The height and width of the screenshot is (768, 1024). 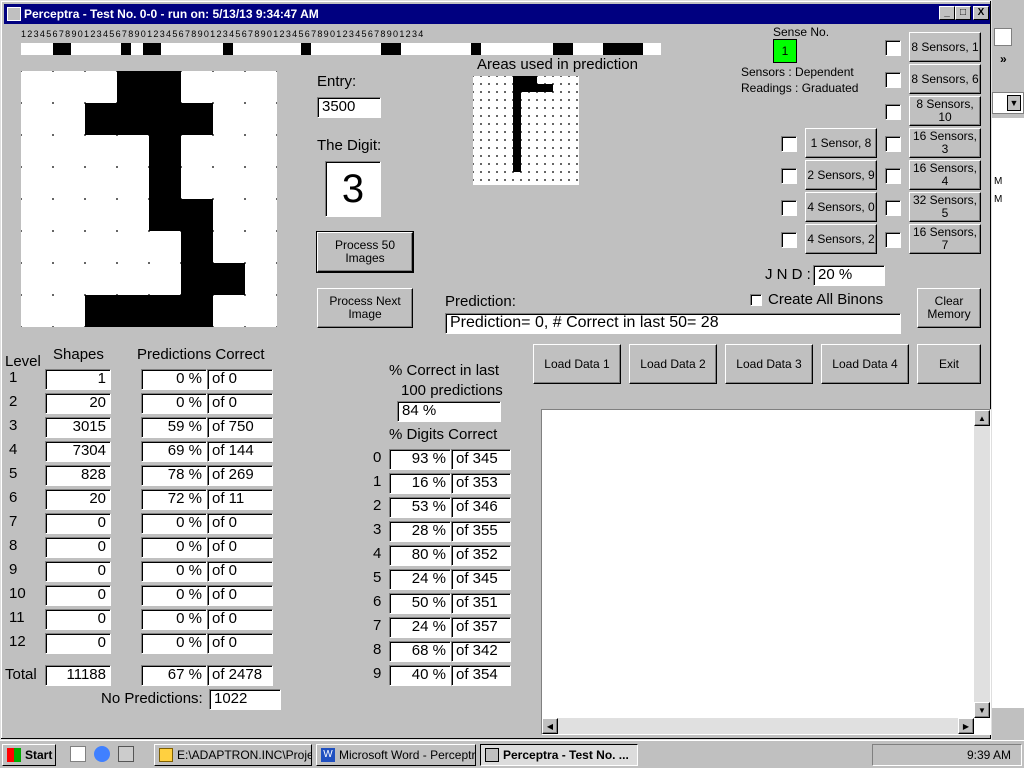 I want to click on scroll-up-icon: ▲, so click(x=982, y=418).